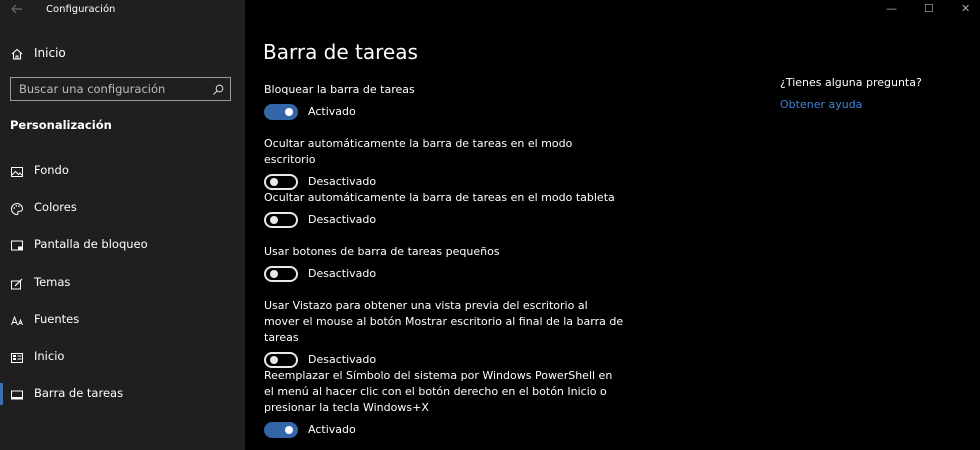  I want to click on home-icon, so click(17, 53).